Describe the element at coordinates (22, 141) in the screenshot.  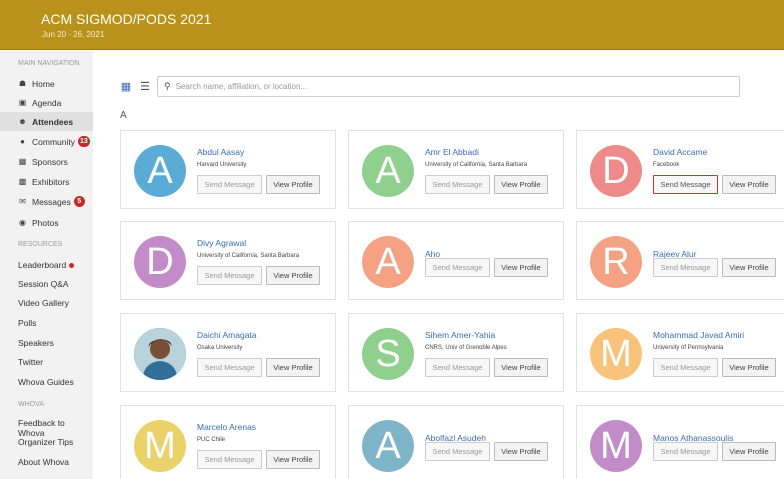
I see `chat-icon: ●` at that location.